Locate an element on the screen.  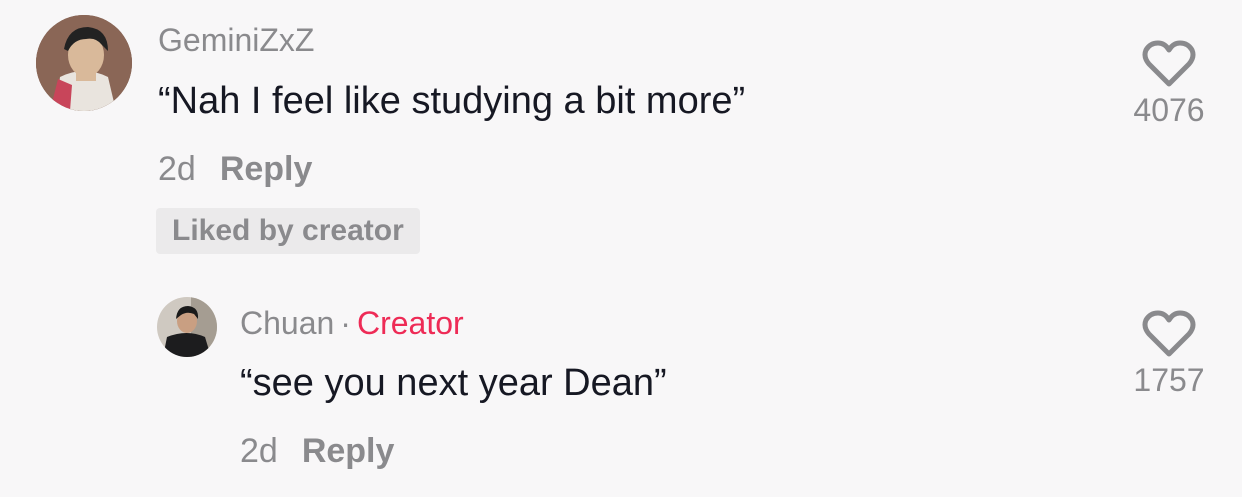
comment-username: GeminiZxZ is located at coordinates (236, 40).